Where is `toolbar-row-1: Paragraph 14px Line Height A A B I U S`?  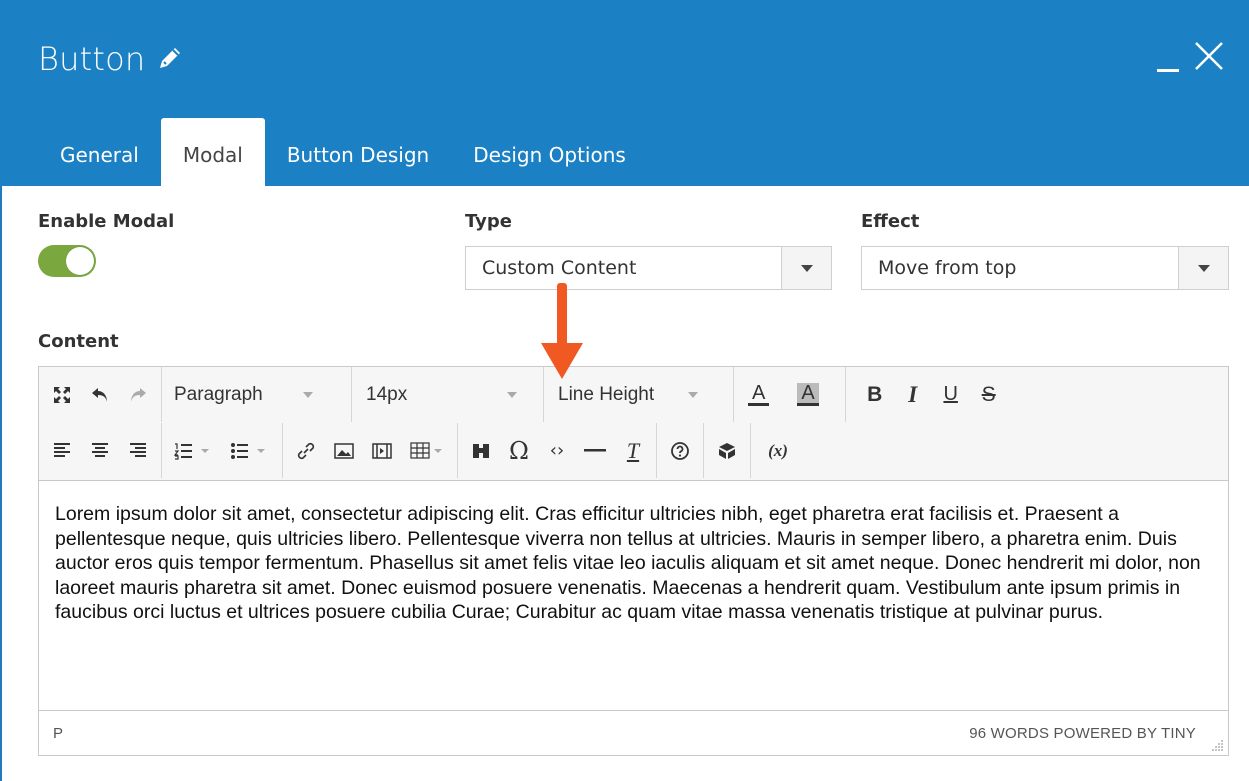 toolbar-row-1: Paragraph 14px Line Height A A B I U S is located at coordinates (633, 394).